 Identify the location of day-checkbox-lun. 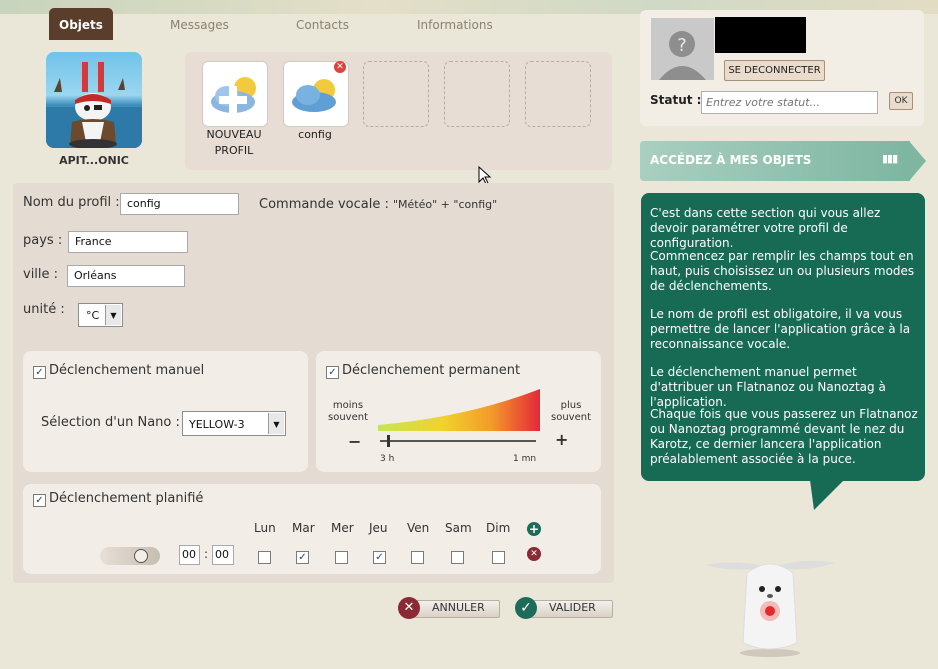
(264, 557).